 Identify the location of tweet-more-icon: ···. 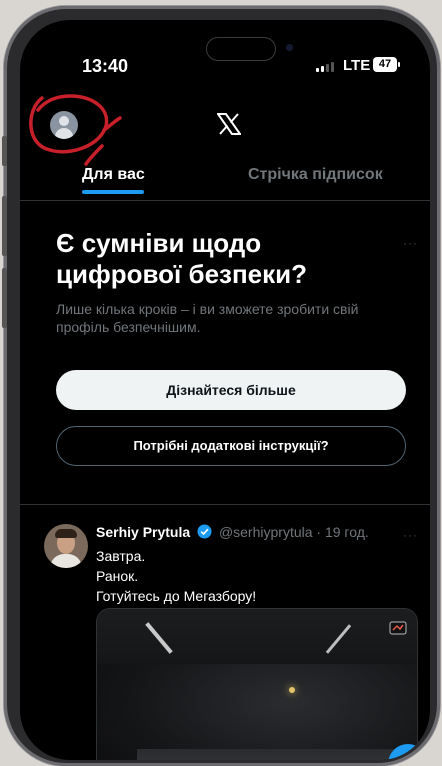
(410, 535).